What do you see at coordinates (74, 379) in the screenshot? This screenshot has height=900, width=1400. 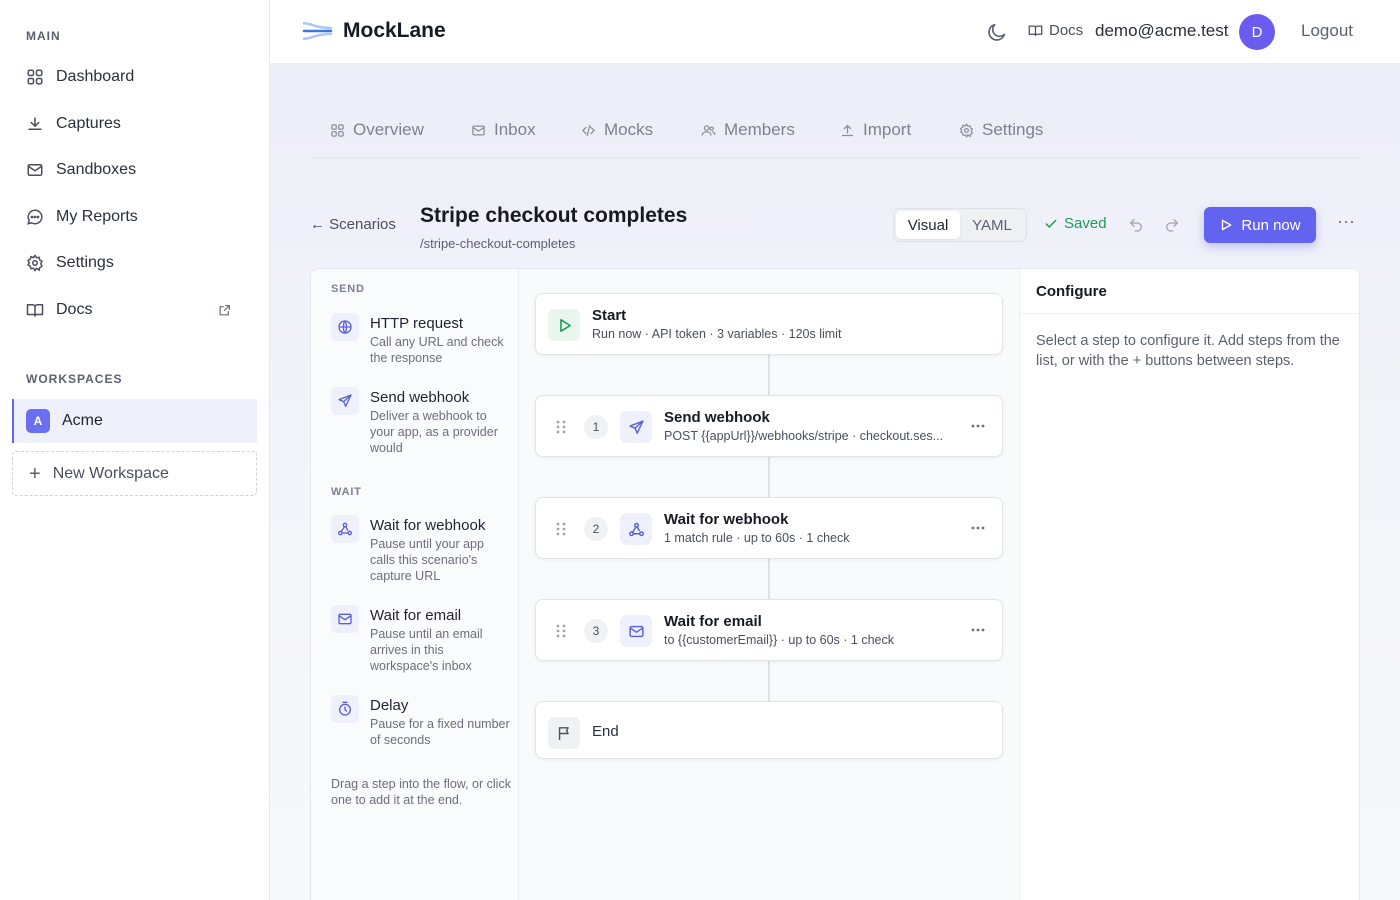 I see `sidebar-heading-workspaces: WORKSPACES` at bounding box center [74, 379].